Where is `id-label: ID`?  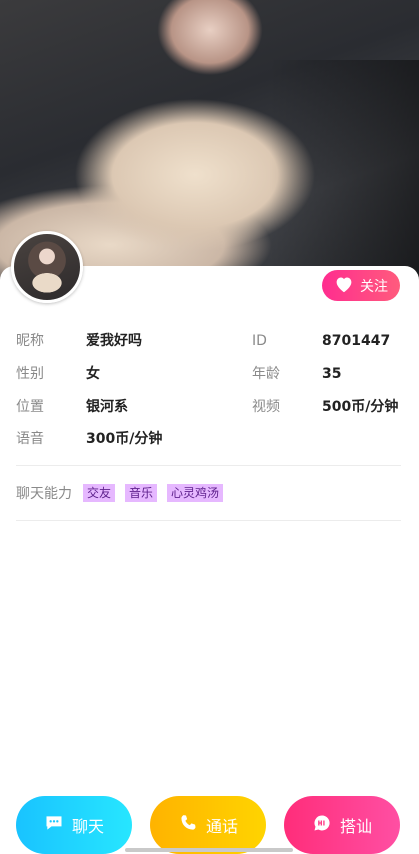 id-label: ID is located at coordinates (259, 341).